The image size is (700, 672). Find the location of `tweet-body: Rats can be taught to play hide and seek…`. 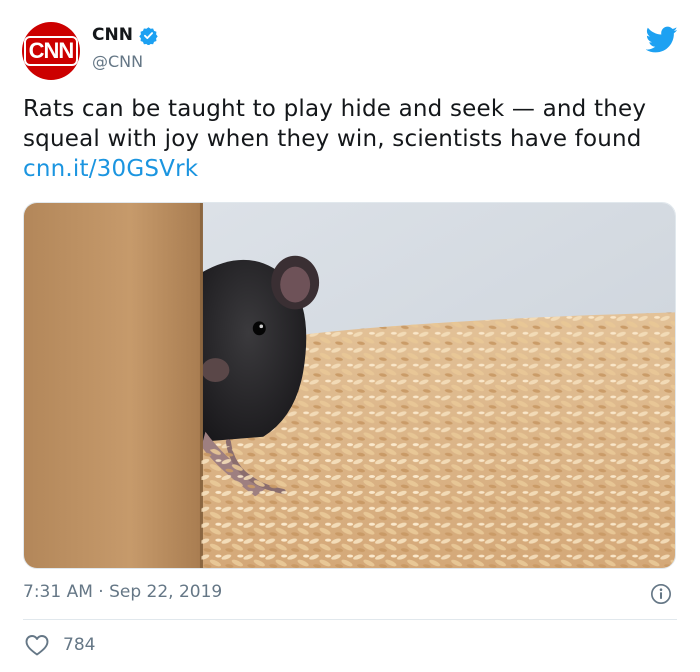

tweet-body: Rats can be taught to play hide and seek… is located at coordinates (335, 124).